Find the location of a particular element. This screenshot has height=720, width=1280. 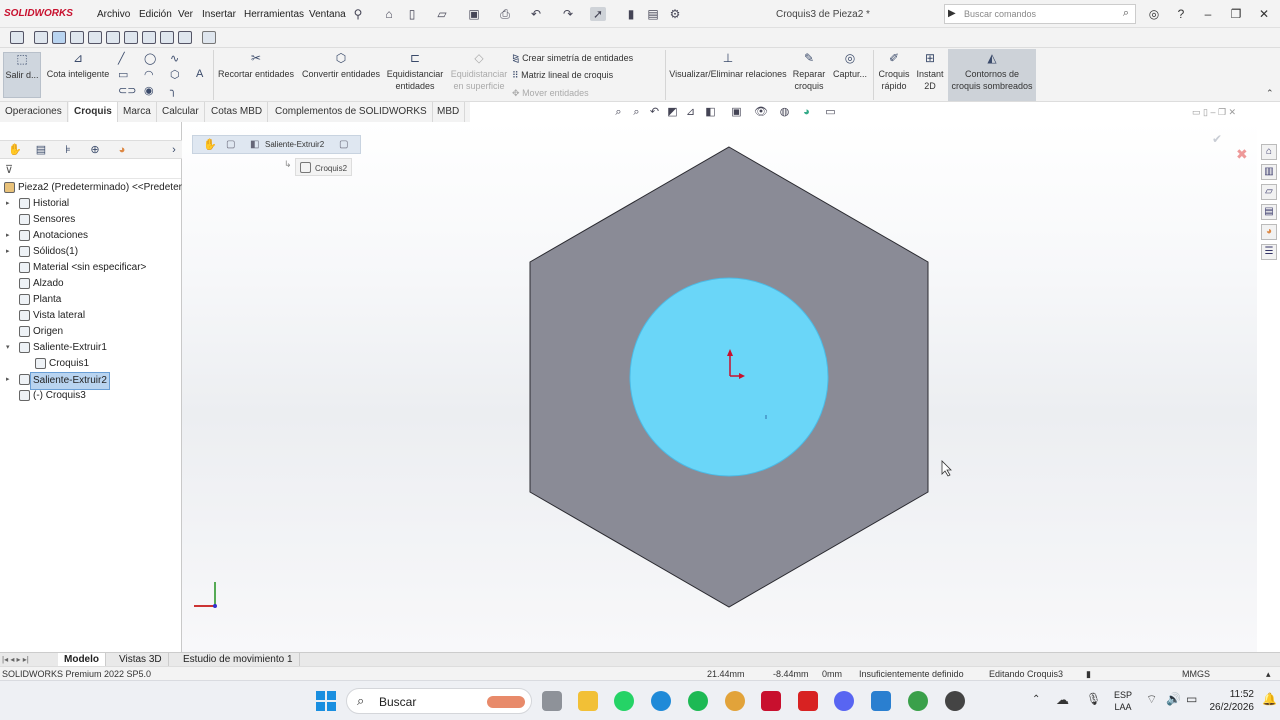

whatsapp-icon is located at coordinates (624, 701).